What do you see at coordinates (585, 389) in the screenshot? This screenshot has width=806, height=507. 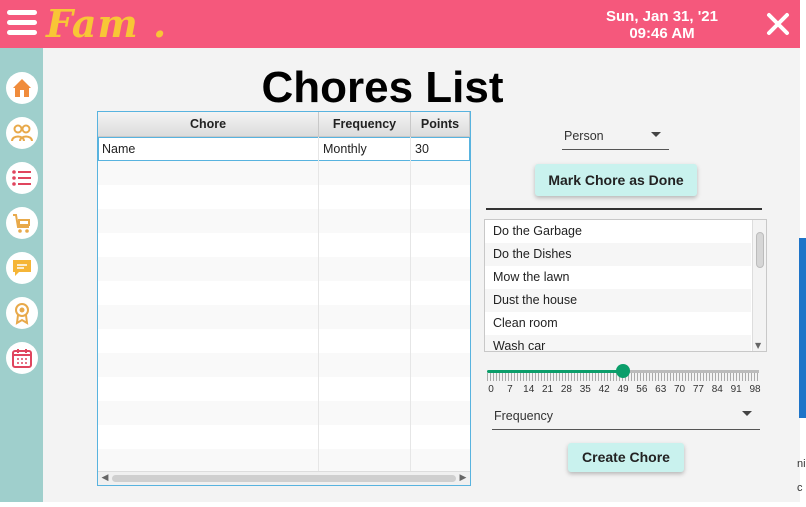 I see `slider-tick-label: 35` at bounding box center [585, 389].